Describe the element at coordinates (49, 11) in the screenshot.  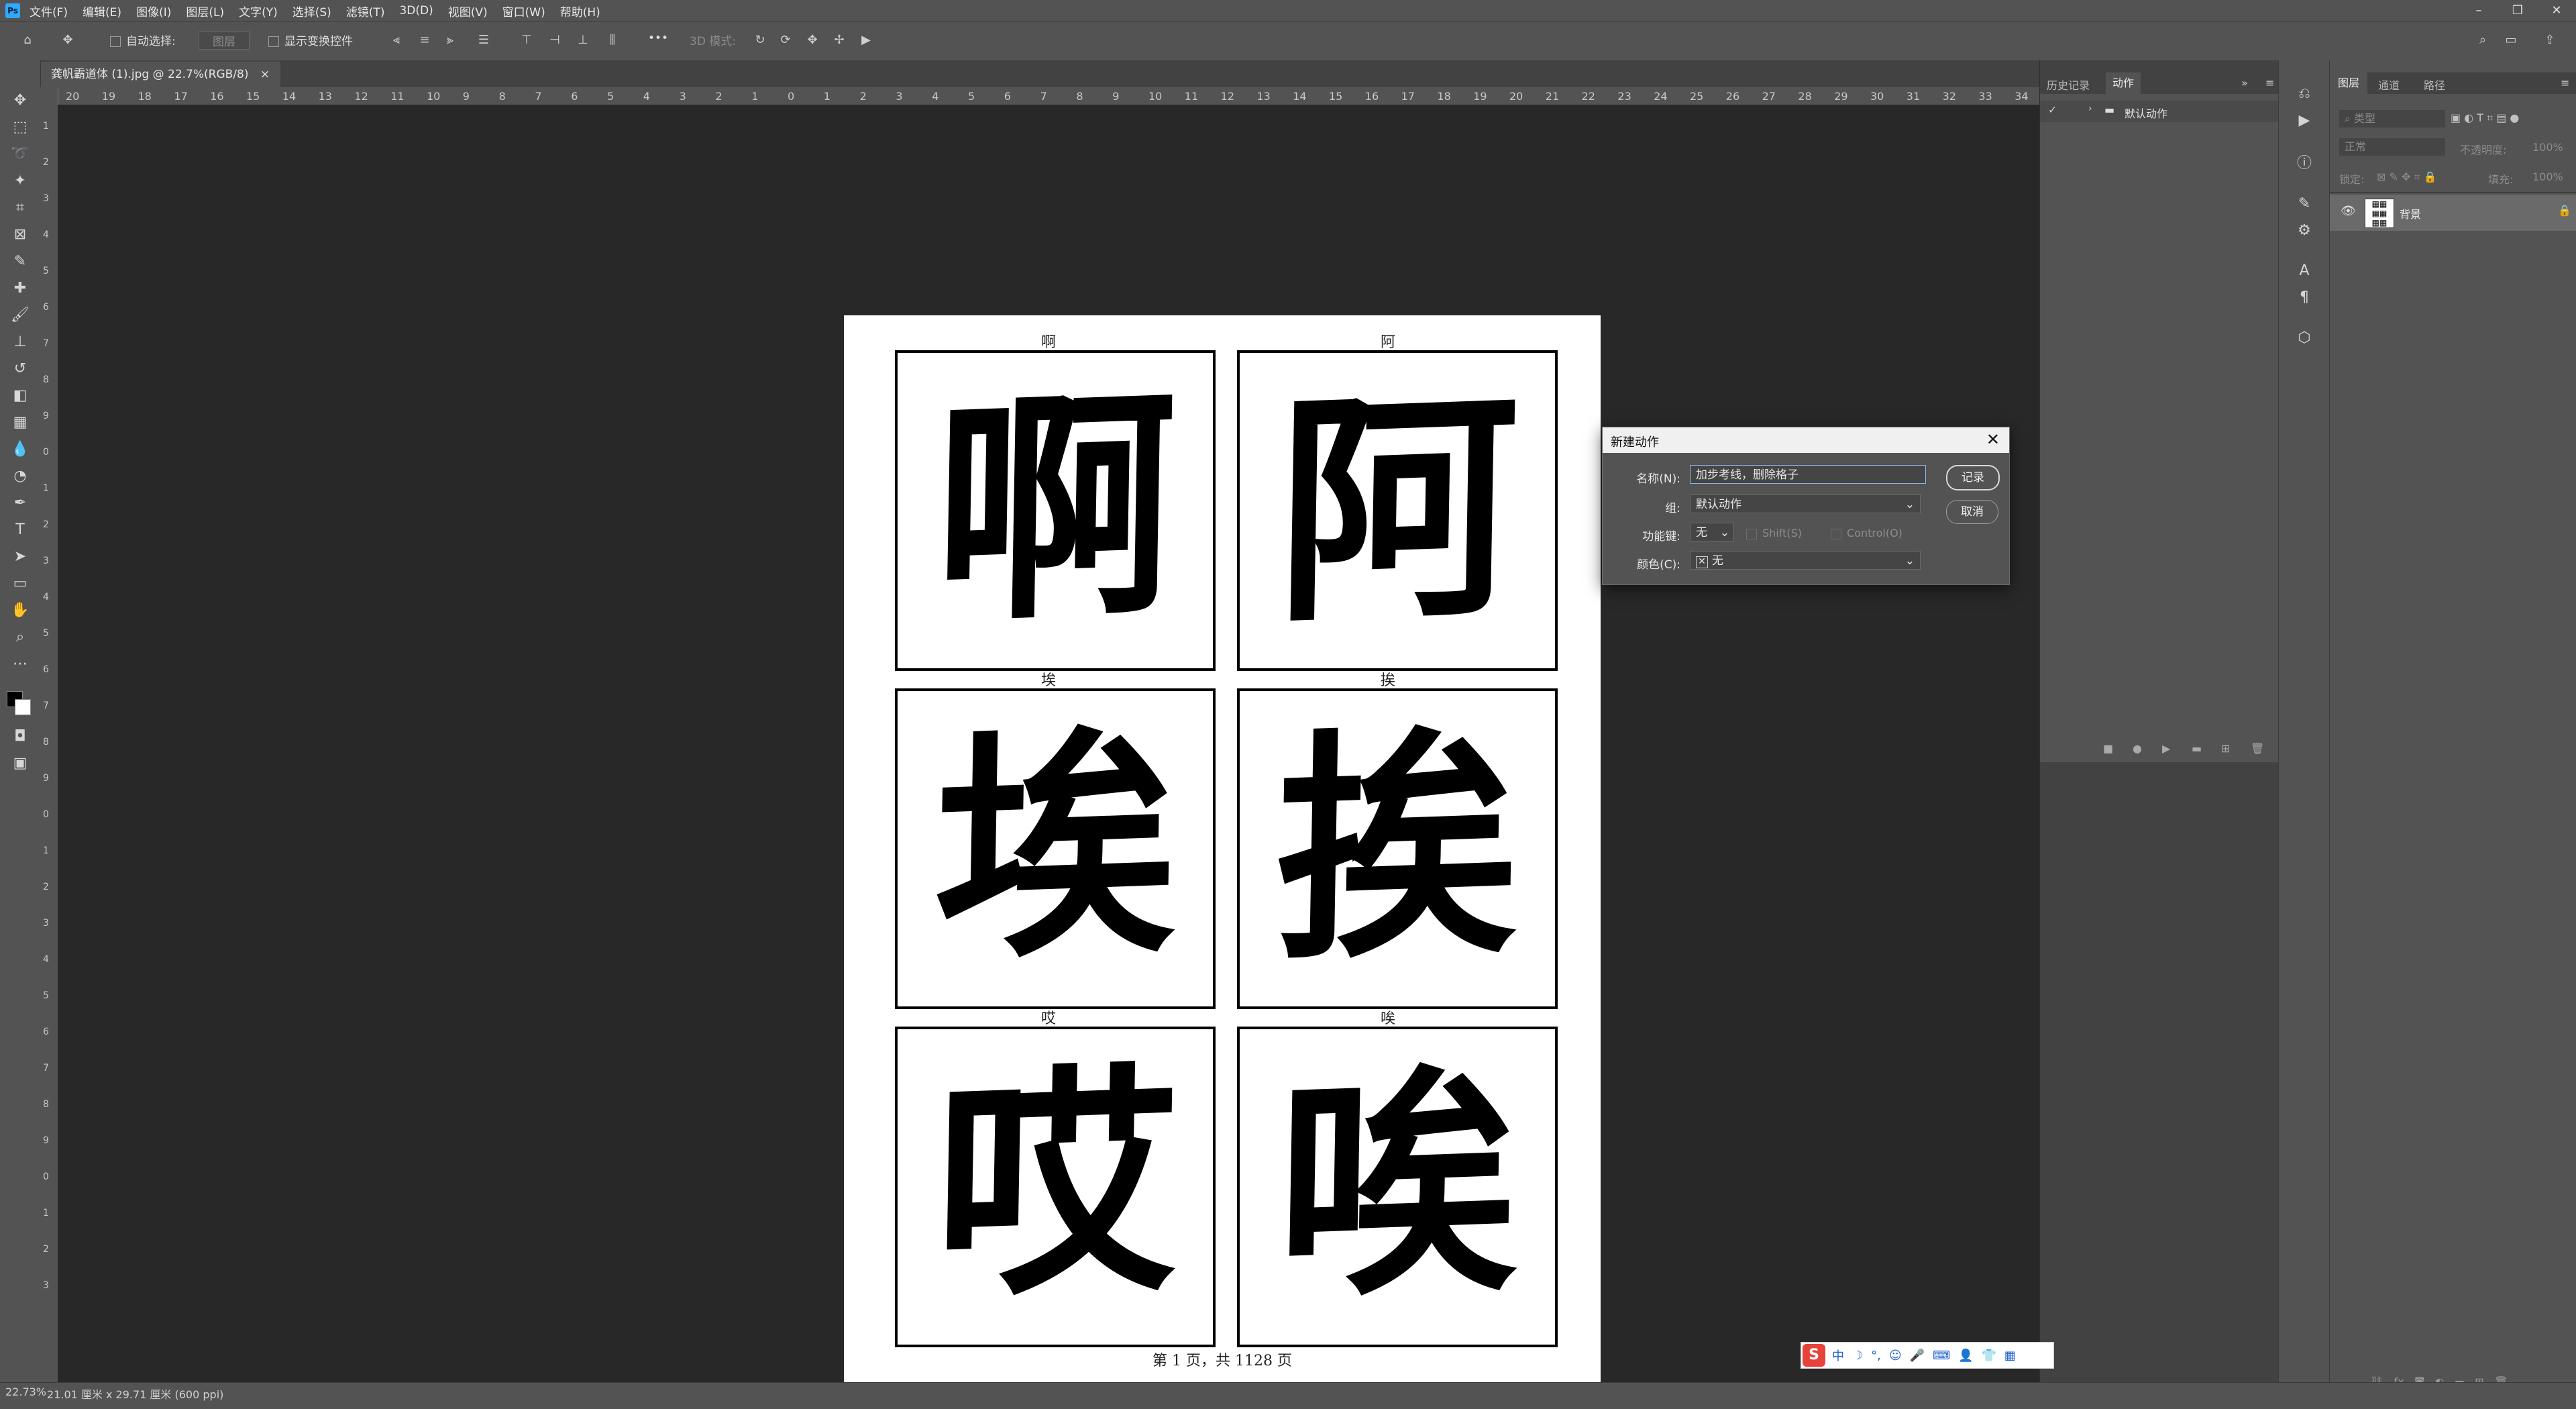
I see `menu-file: 文件(F)` at that location.